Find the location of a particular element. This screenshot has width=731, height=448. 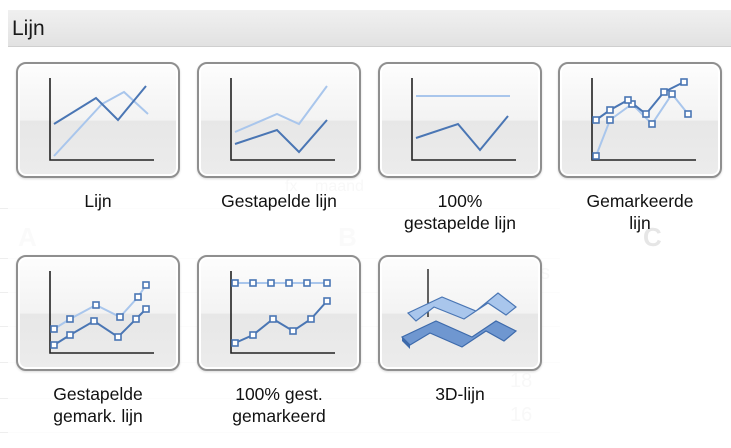

chart-type-stacked-marked-line-tile is located at coordinates (98, 313).